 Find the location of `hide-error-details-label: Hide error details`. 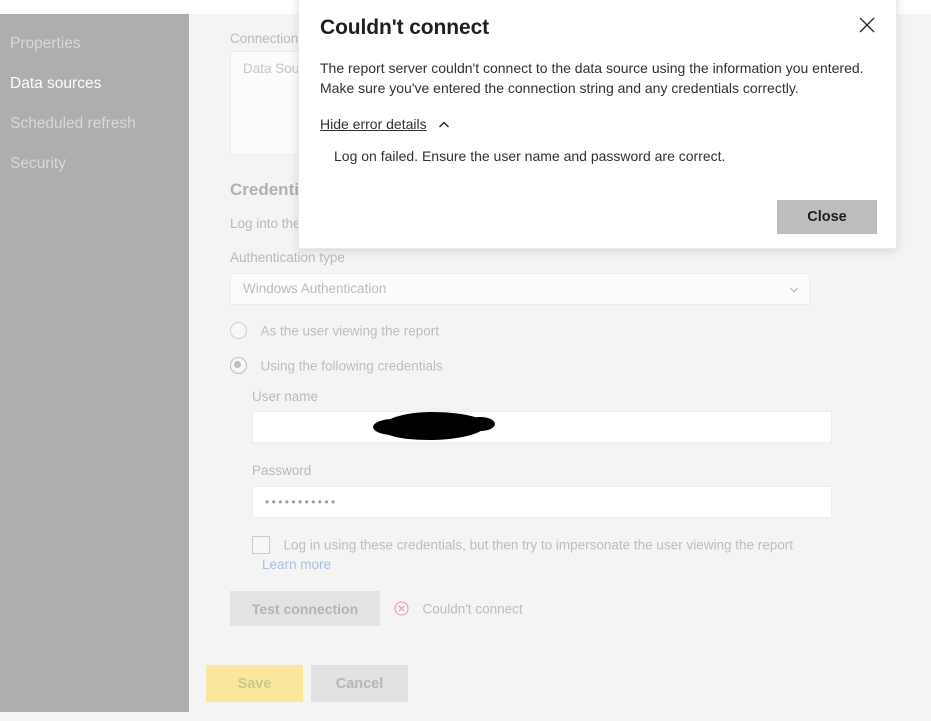

hide-error-details-label: Hide error details is located at coordinates (373, 124).